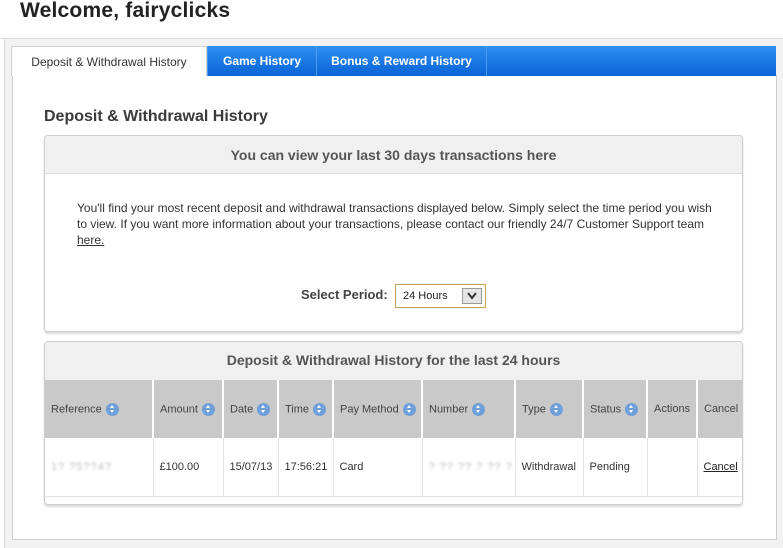 This screenshot has width=783, height=548. Describe the element at coordinates (469, 467) in the screenshot. I see `cell-number: ? ?? ?? ? ?? ?` at that location.